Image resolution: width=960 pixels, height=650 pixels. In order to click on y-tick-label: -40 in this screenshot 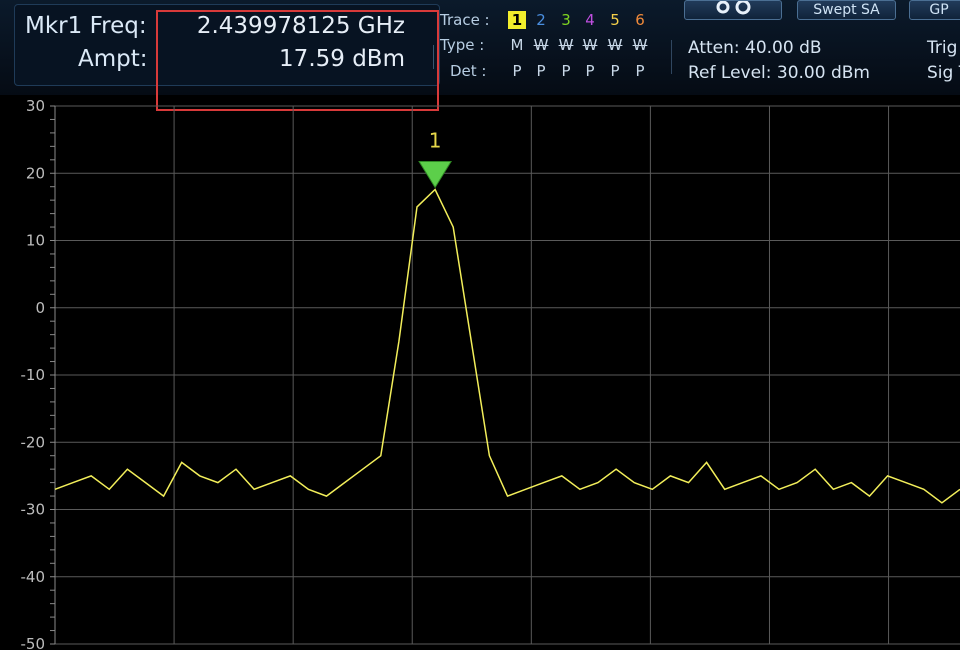, I will do `click(33, 577)`.